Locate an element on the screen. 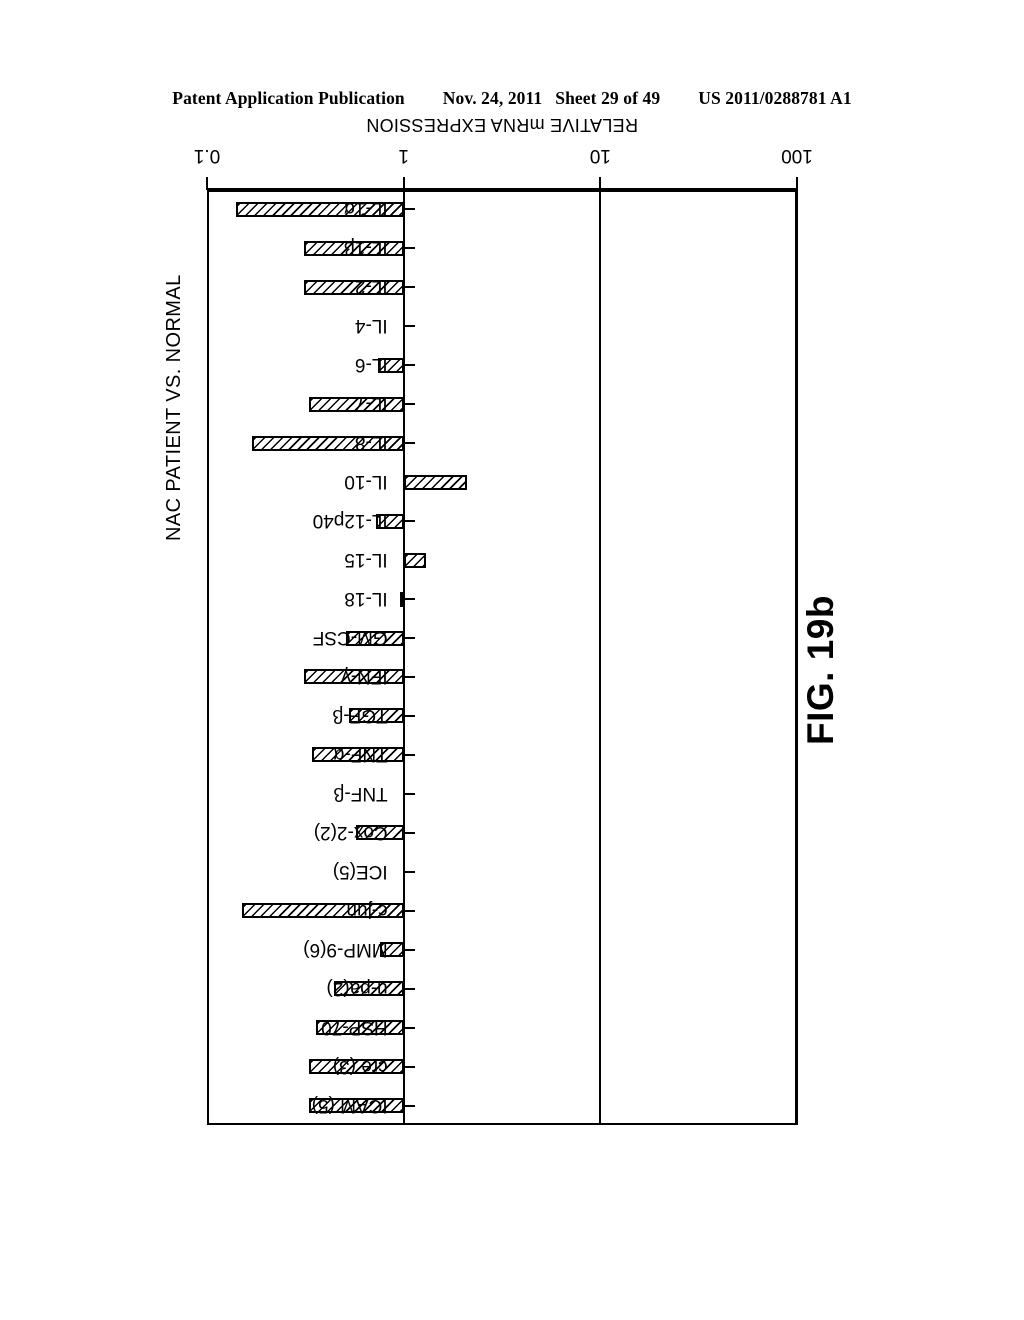  category-label-IL-15: IL-15 is located at coordinates (366, 560).